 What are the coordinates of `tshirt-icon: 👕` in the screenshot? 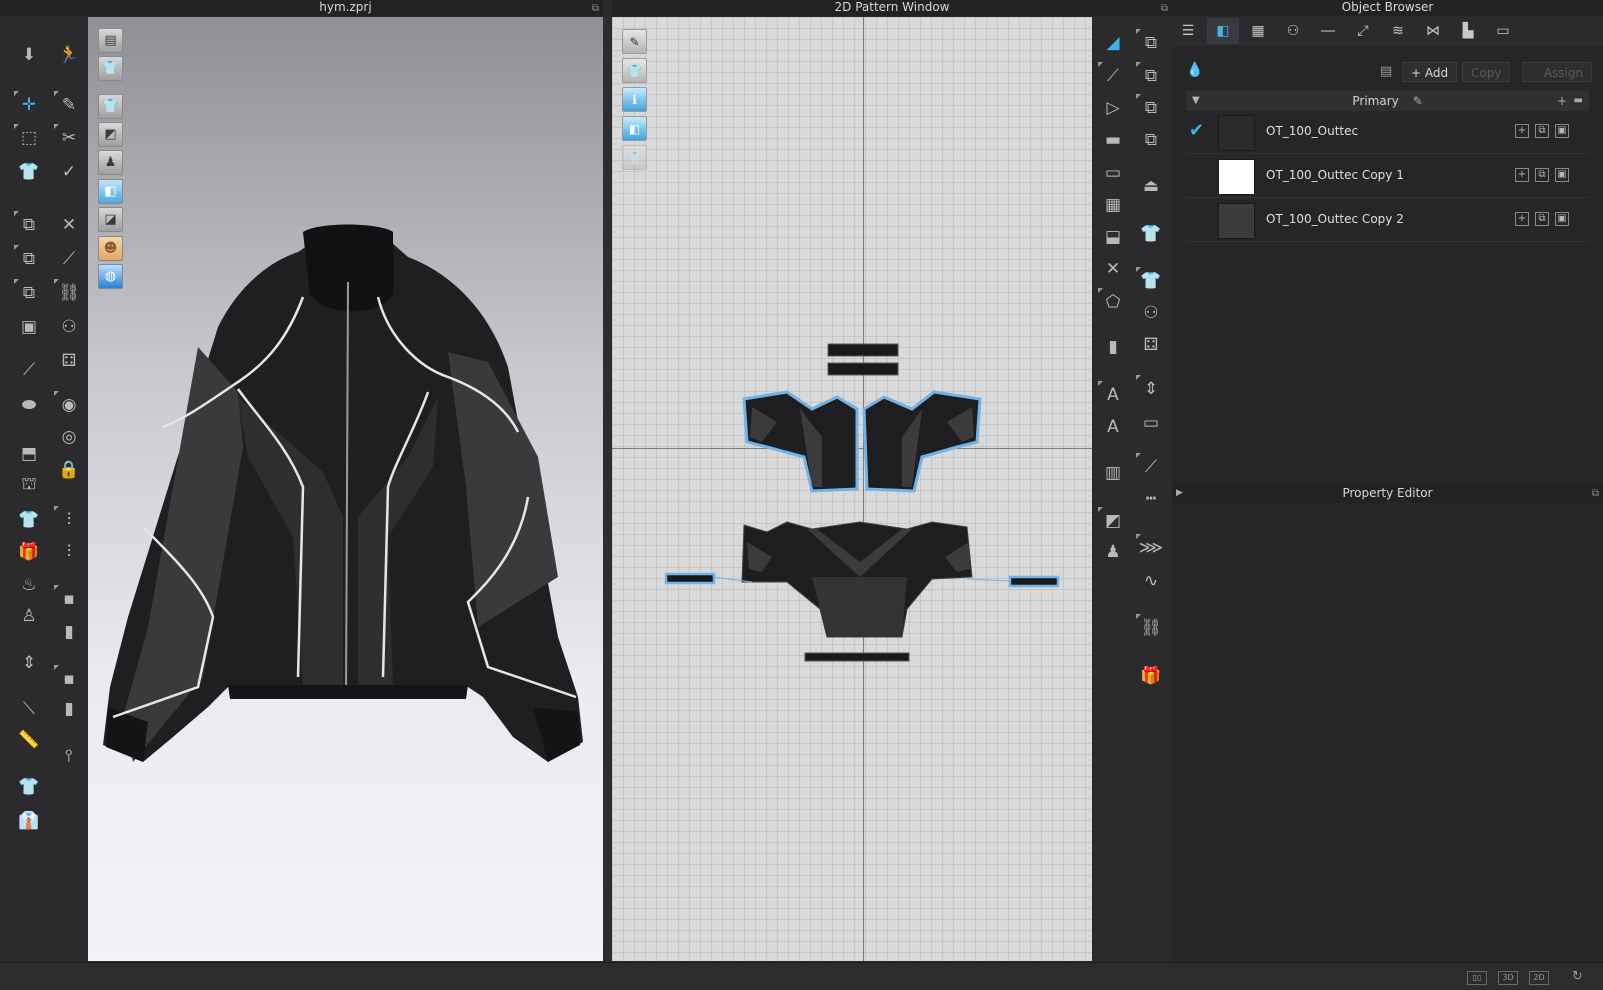 It's located at (29, 520).